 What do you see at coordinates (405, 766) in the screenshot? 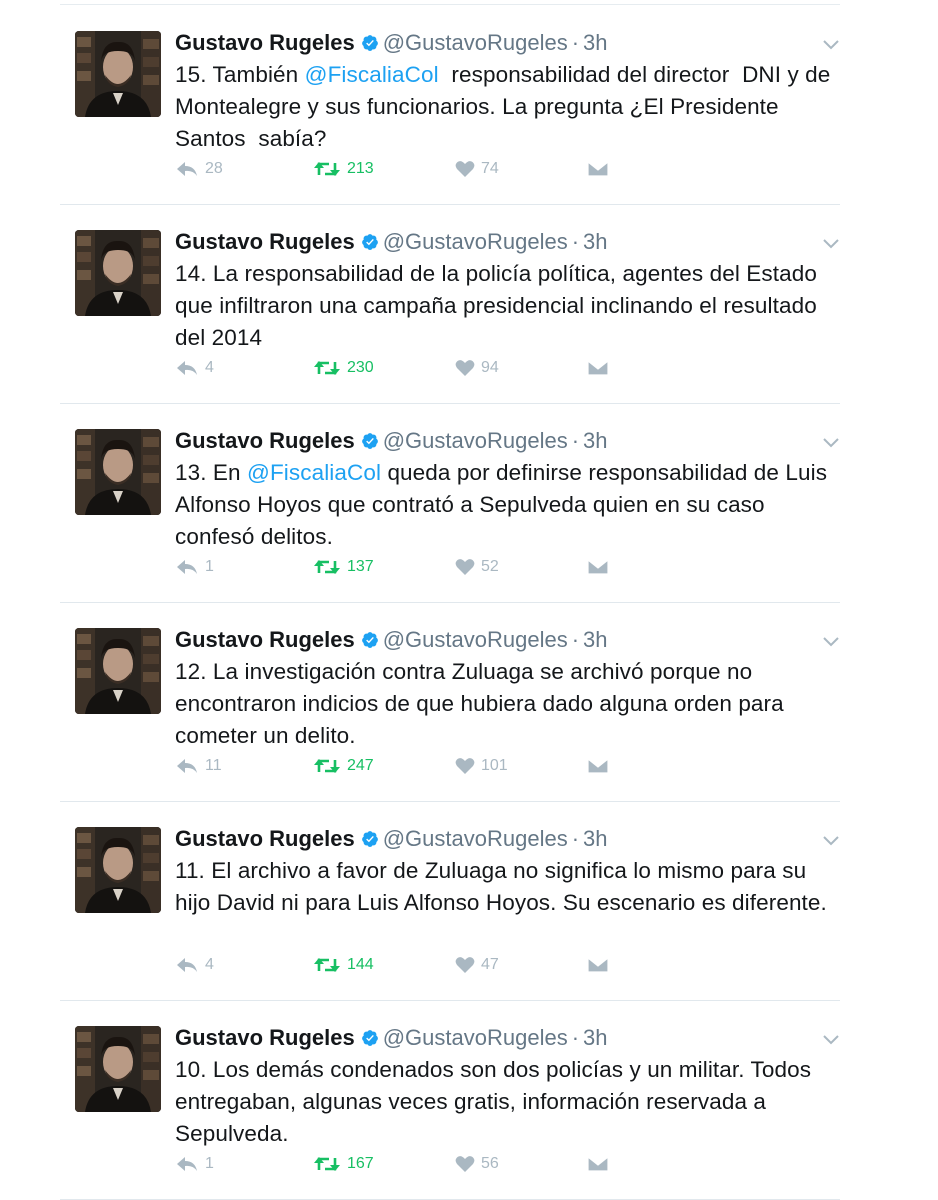
I see `tweet-actions: 11 247 101` at bounding box center [405, 766].